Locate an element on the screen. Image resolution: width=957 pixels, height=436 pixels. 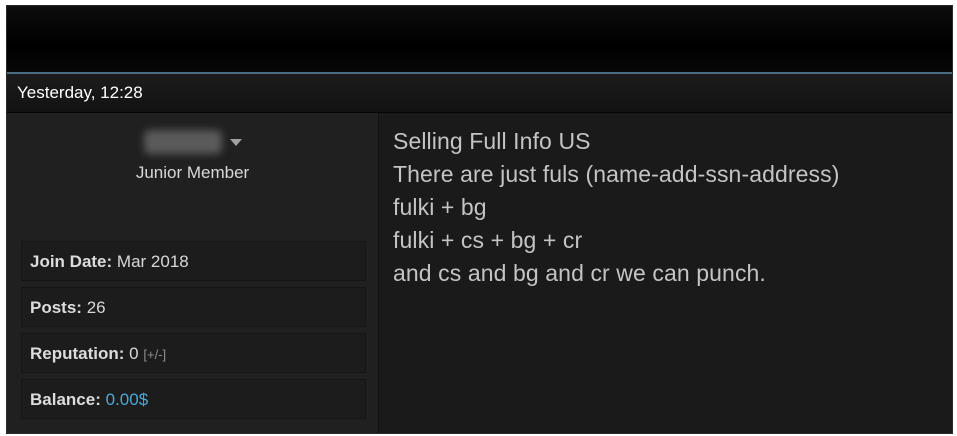
post-line: and cs and bg and cr we can punch. is located at coordinates (579, 273).